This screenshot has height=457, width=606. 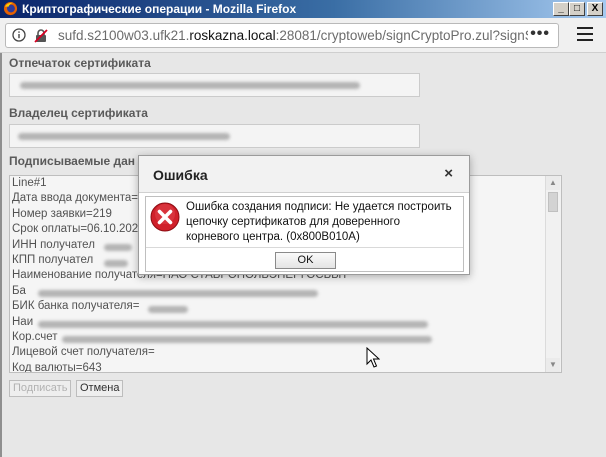 I want to click on close-window-button: X, so click(x=595, y=9).